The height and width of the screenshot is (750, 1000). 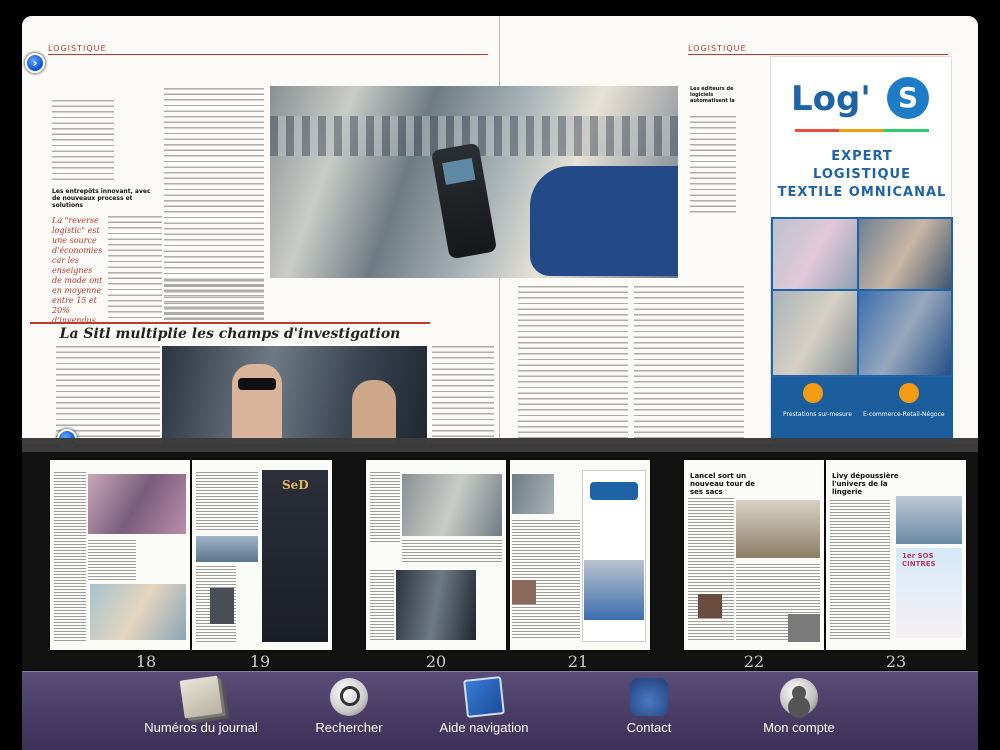 I want to click on help-navigation-button: Aide navigation, so click(x=484, y=705).